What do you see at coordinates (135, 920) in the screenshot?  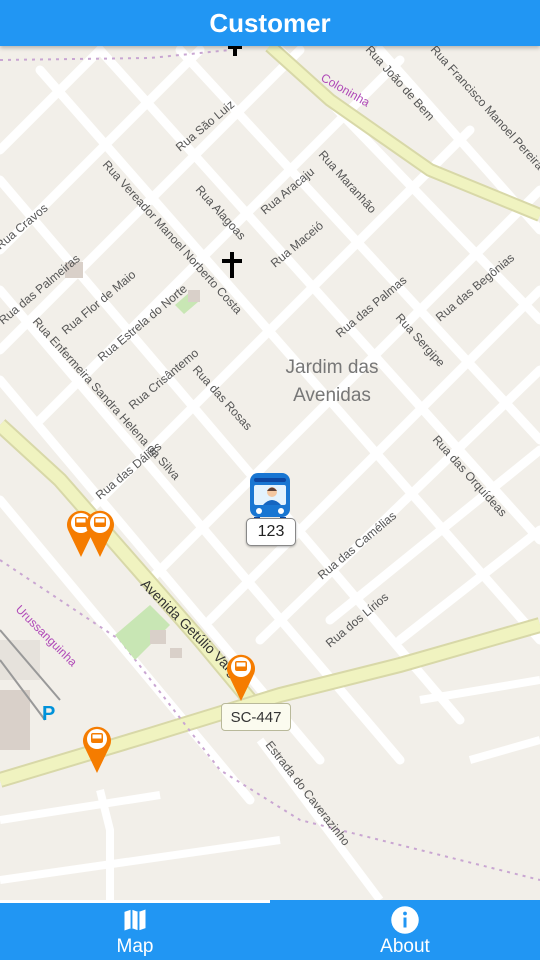 I see `map-icon` at bounding box center [135, 920].